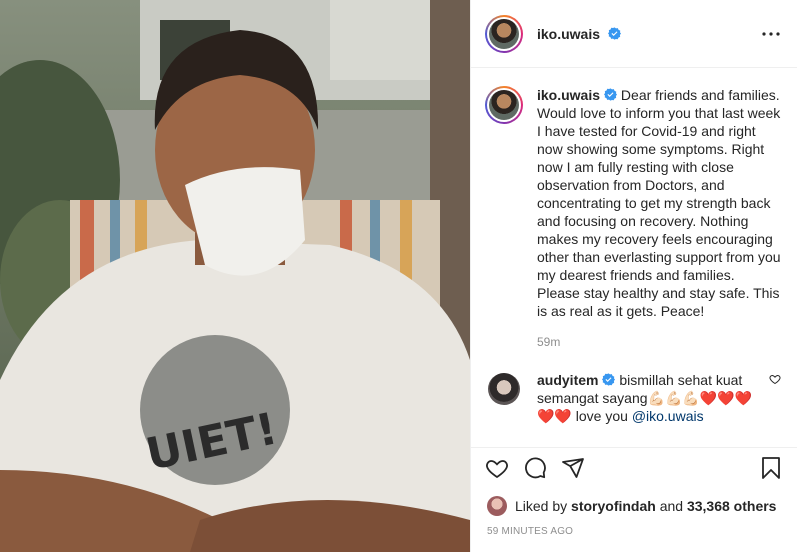  Describe the element at coordinates (771, 34) in the screenshot. I see `more-options-icon` at that location.